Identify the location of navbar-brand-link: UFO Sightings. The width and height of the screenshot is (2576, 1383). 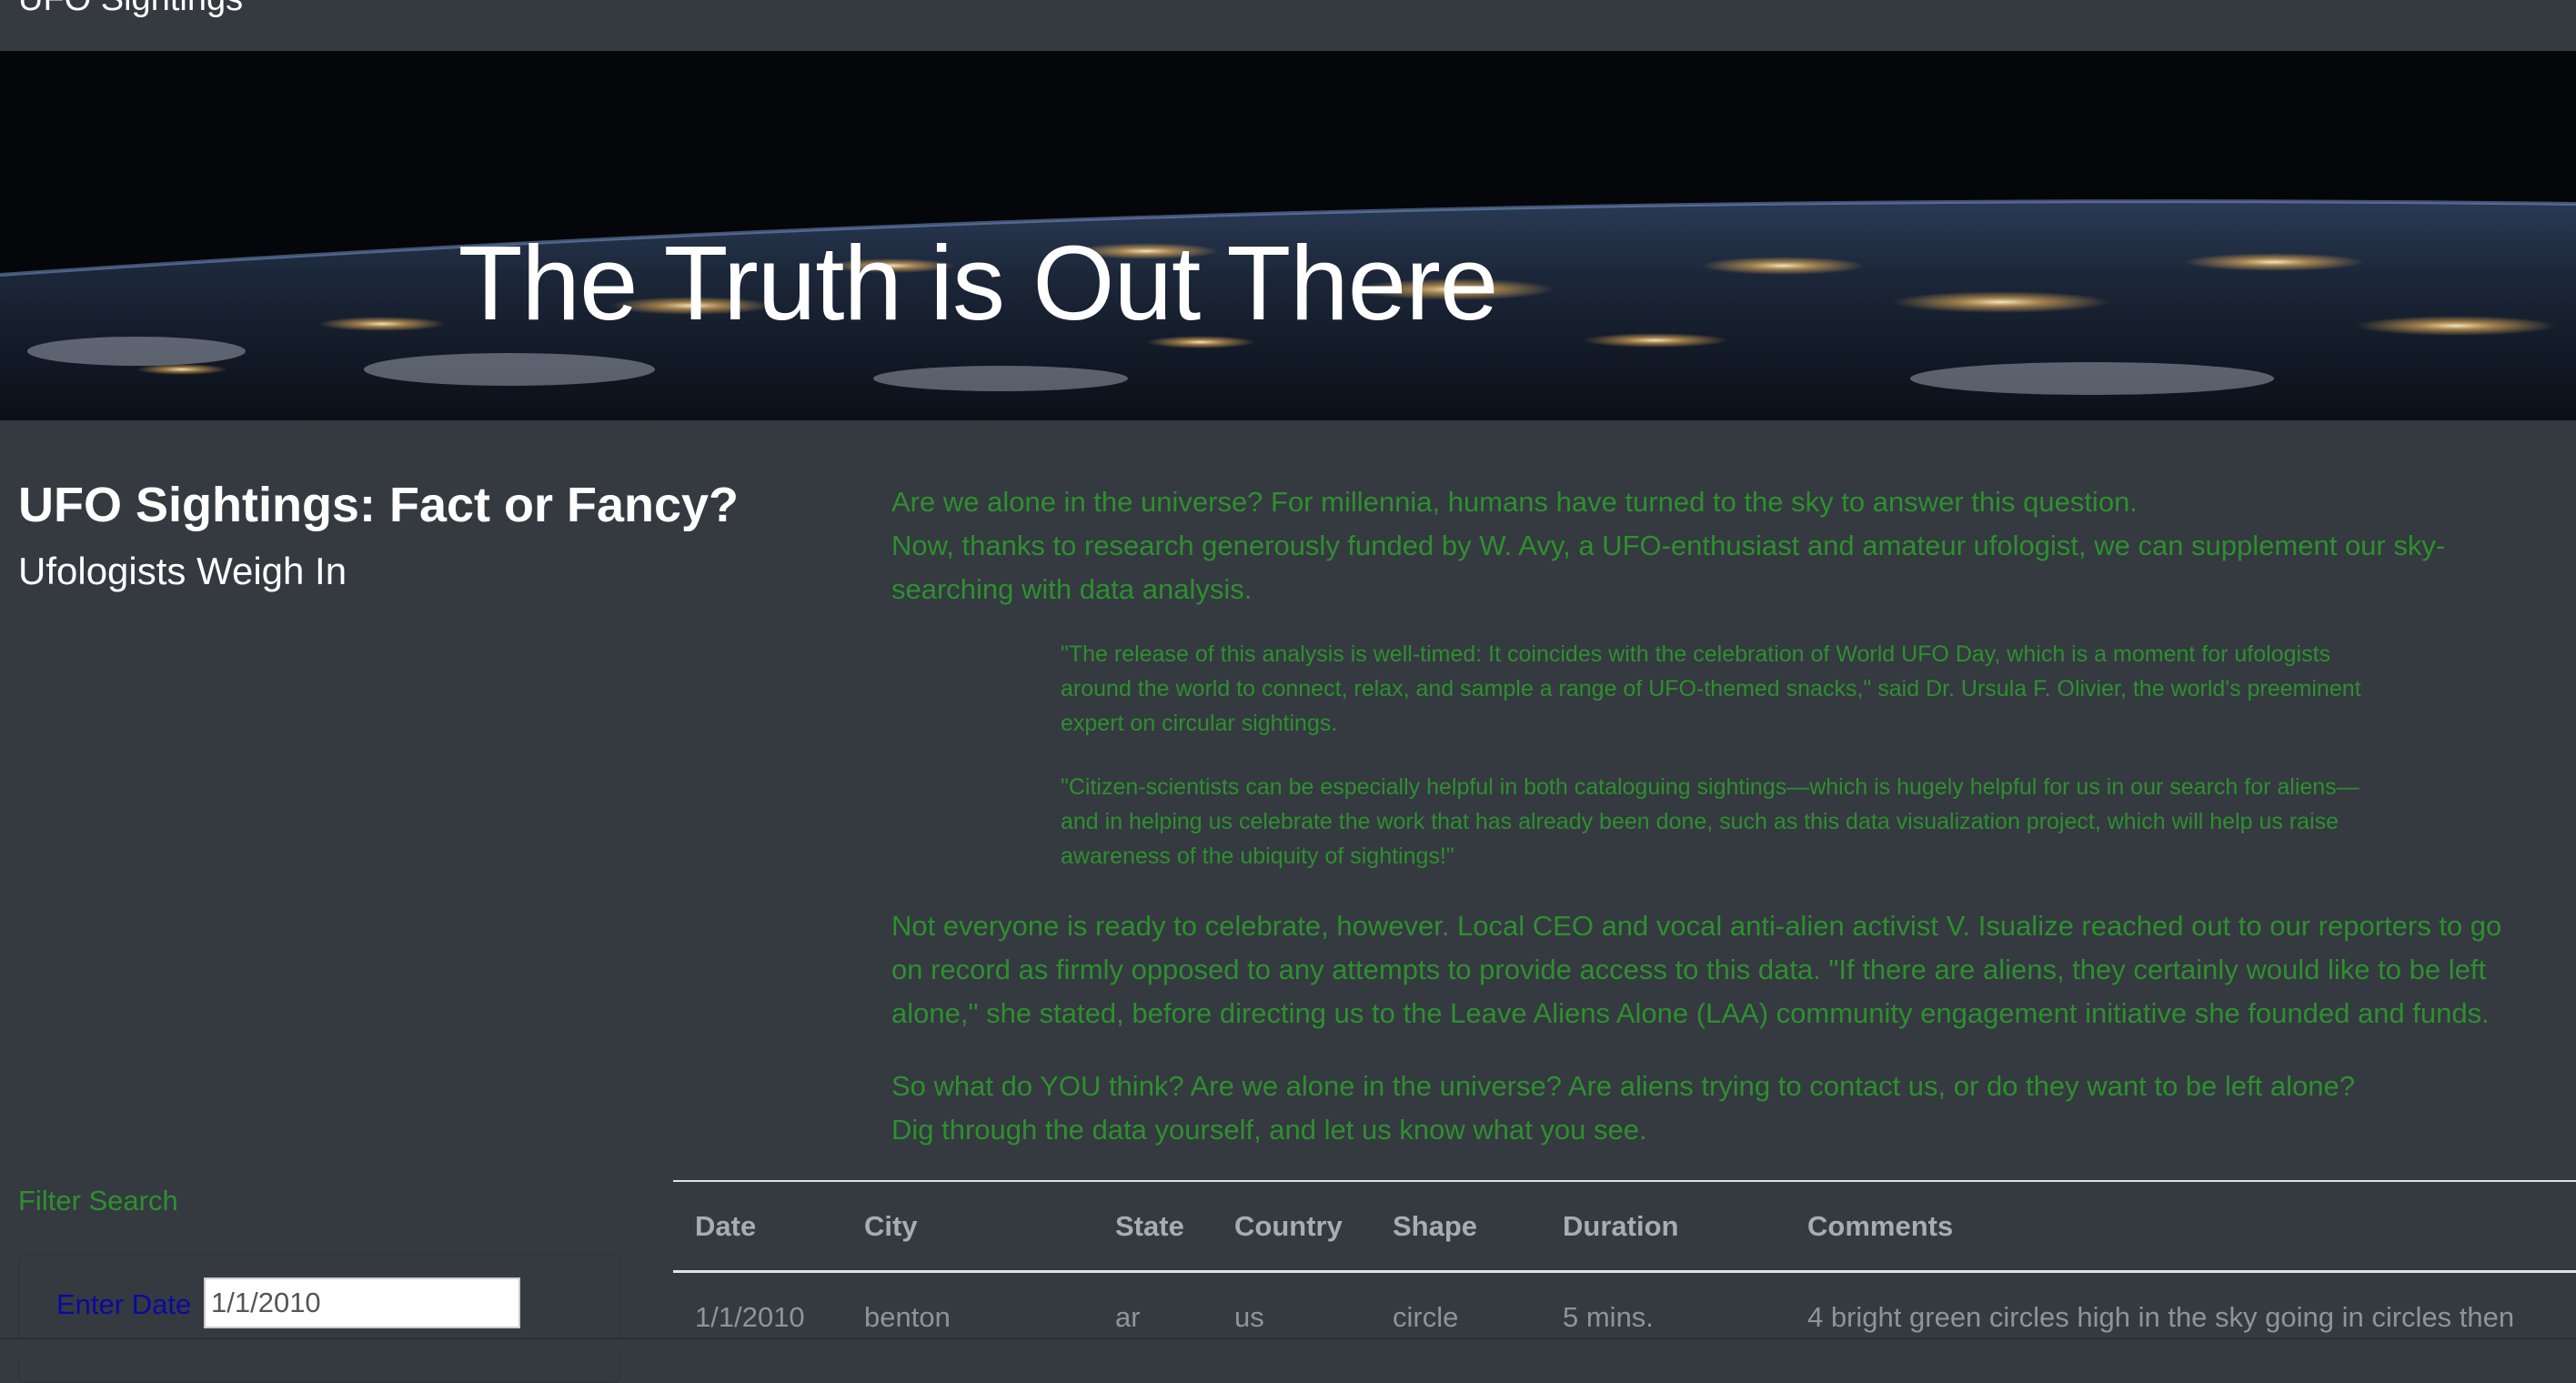
(130, 10).